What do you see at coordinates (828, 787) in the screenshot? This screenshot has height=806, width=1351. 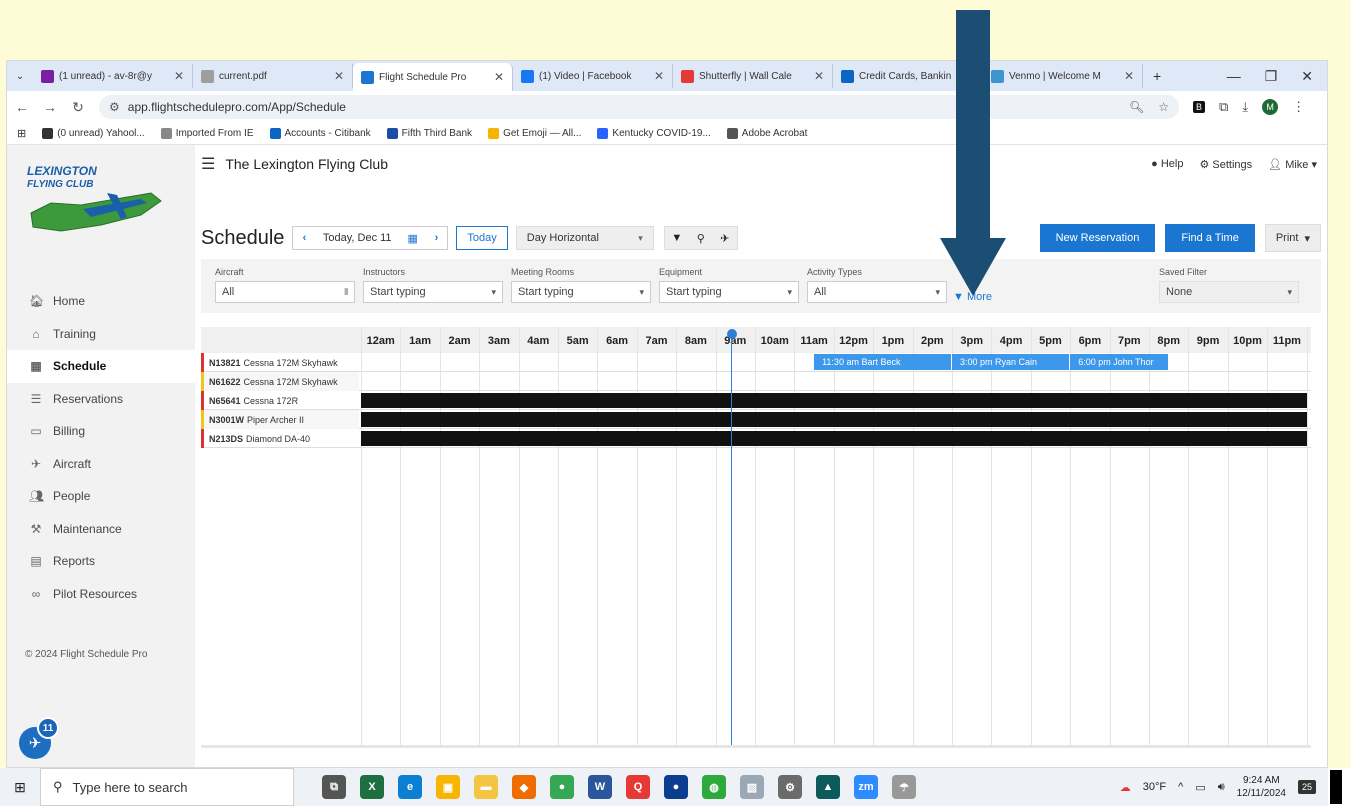 I see `app13-icon: ▲` at bounding box center [828, 787].